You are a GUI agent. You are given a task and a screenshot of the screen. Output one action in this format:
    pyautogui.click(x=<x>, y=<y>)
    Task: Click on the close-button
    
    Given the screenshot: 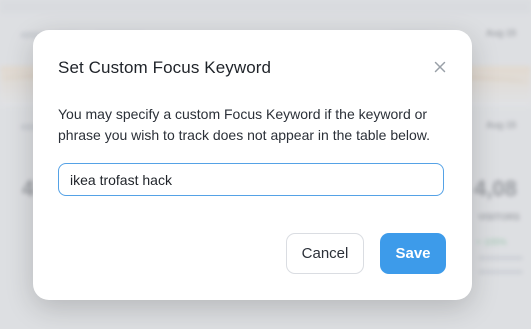 What is the action you would take?
    pyautogui.click(x=440, y=67)
    